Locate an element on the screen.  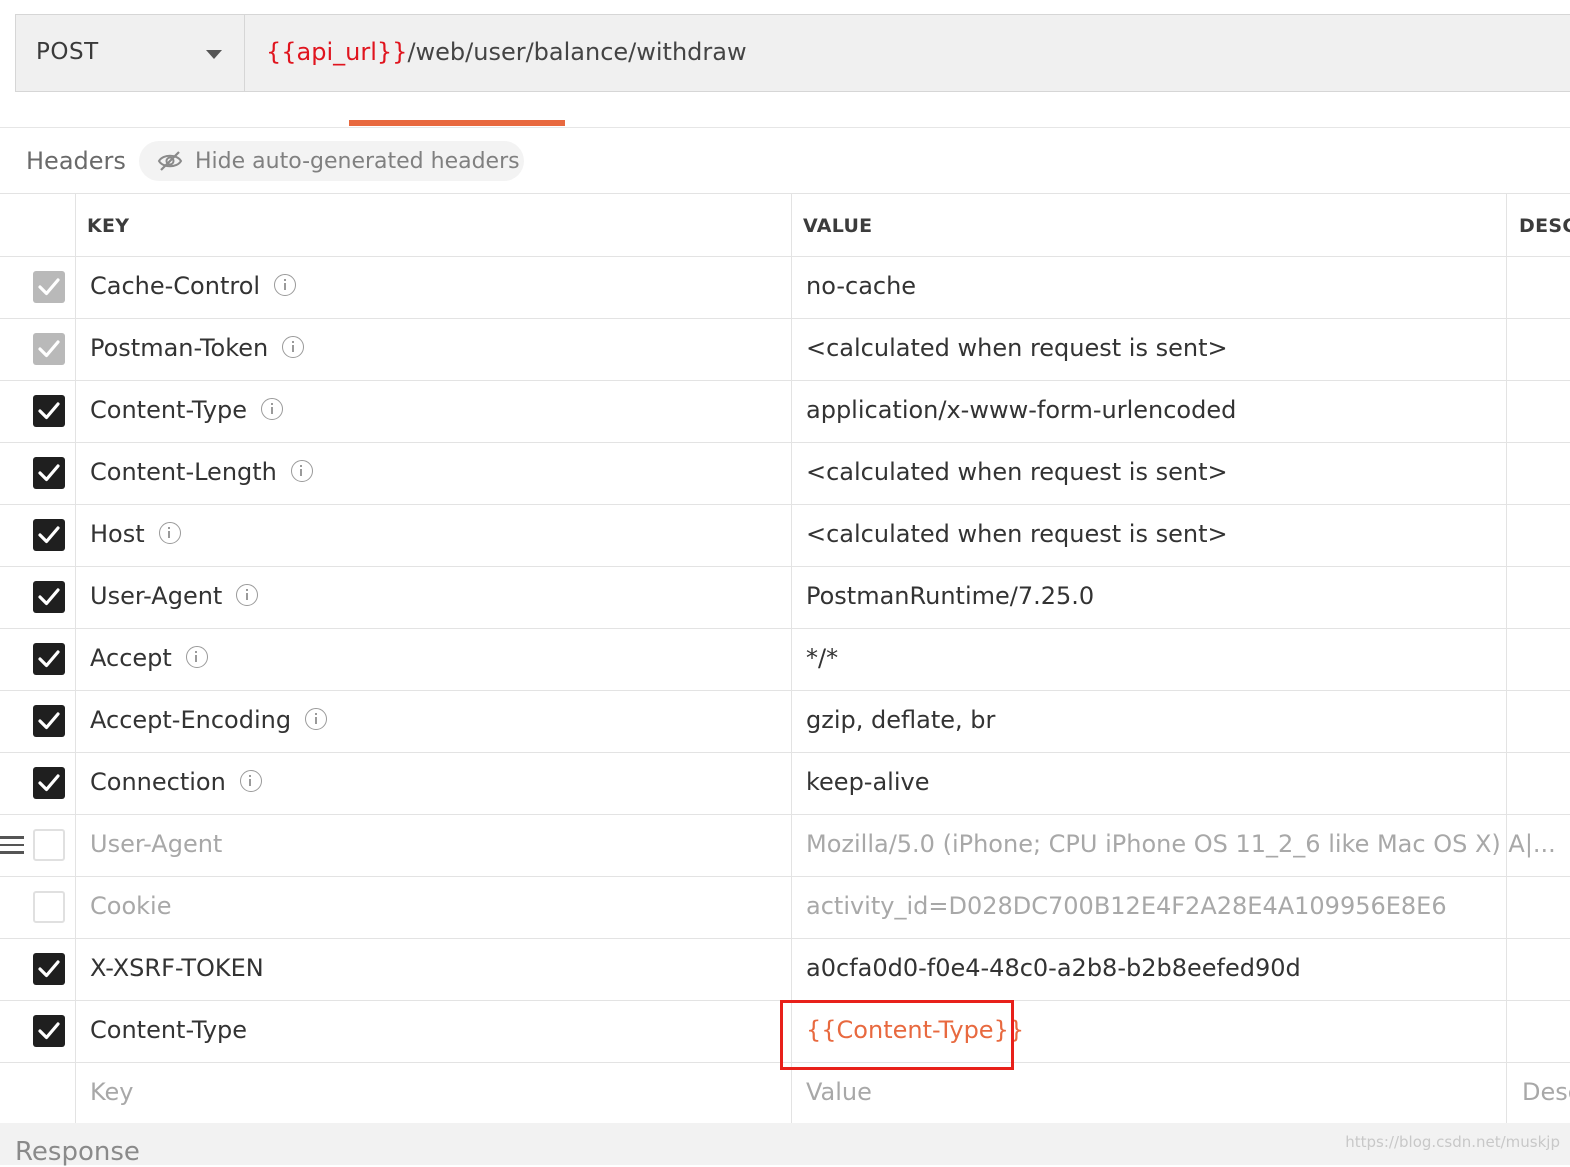
table-row: Cache-Control no-cache is located at coordinates (785, 287).